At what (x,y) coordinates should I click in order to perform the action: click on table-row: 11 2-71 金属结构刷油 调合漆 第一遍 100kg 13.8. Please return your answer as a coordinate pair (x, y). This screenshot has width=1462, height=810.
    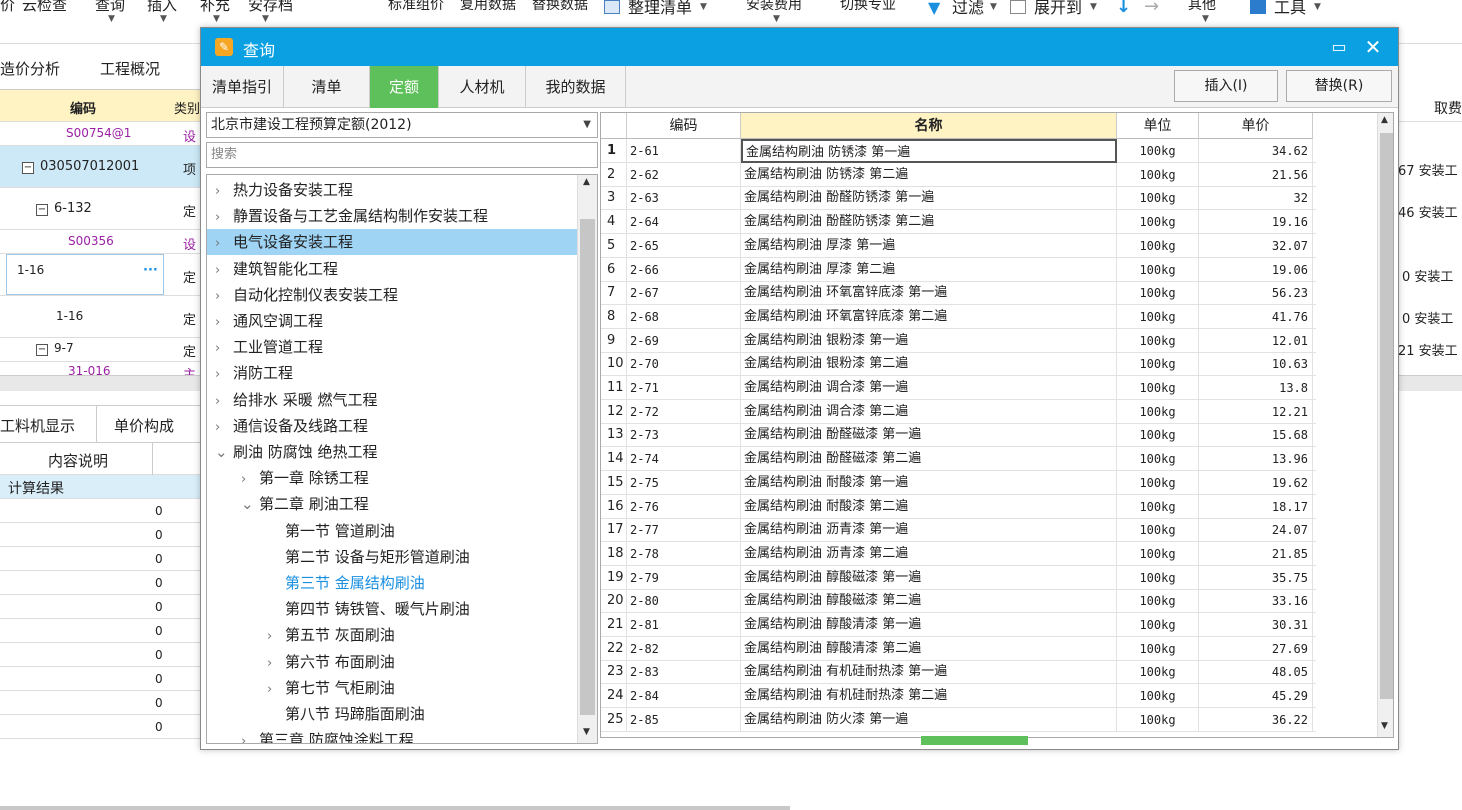
    Looking at the image, I should click on (958, 388).